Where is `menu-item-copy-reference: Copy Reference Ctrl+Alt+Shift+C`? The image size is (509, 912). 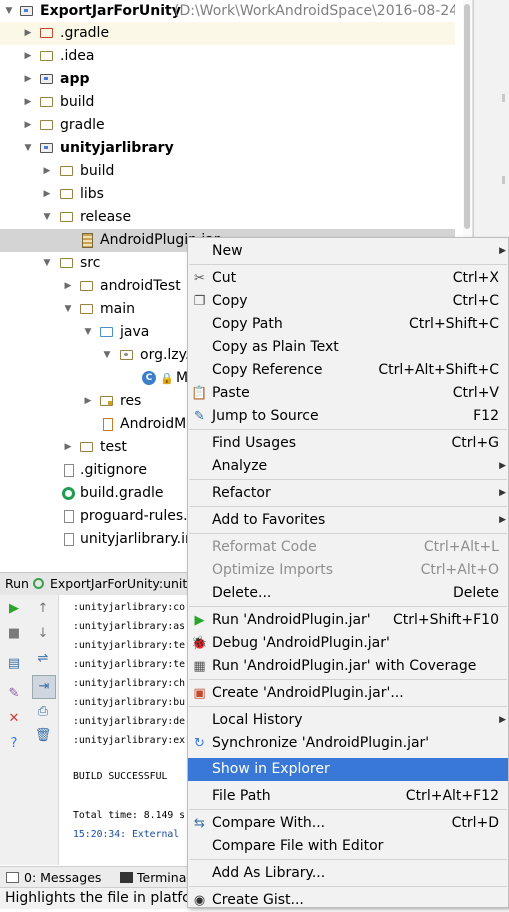 menu-item-copy-reference: Copy Reference Ctrl+Alt+Shift+C is located at coordinates (348, 370).